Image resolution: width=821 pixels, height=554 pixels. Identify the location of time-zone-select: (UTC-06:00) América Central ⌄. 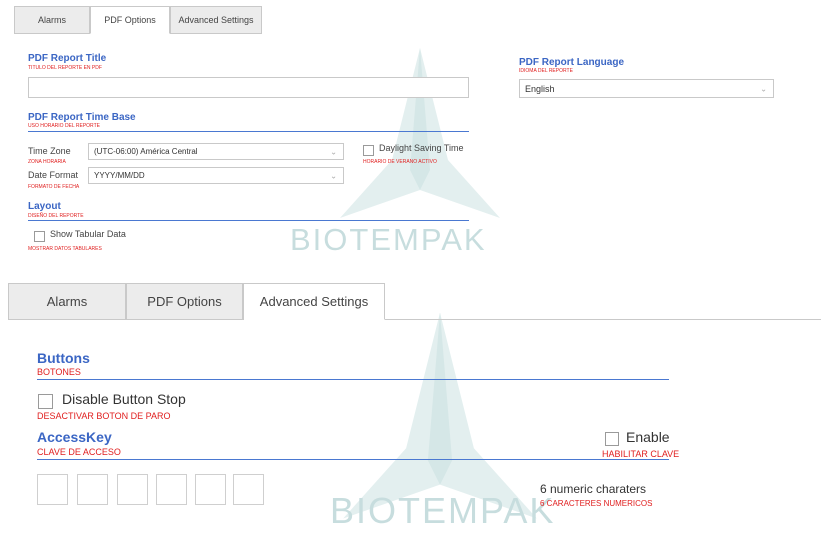
(216, 151).